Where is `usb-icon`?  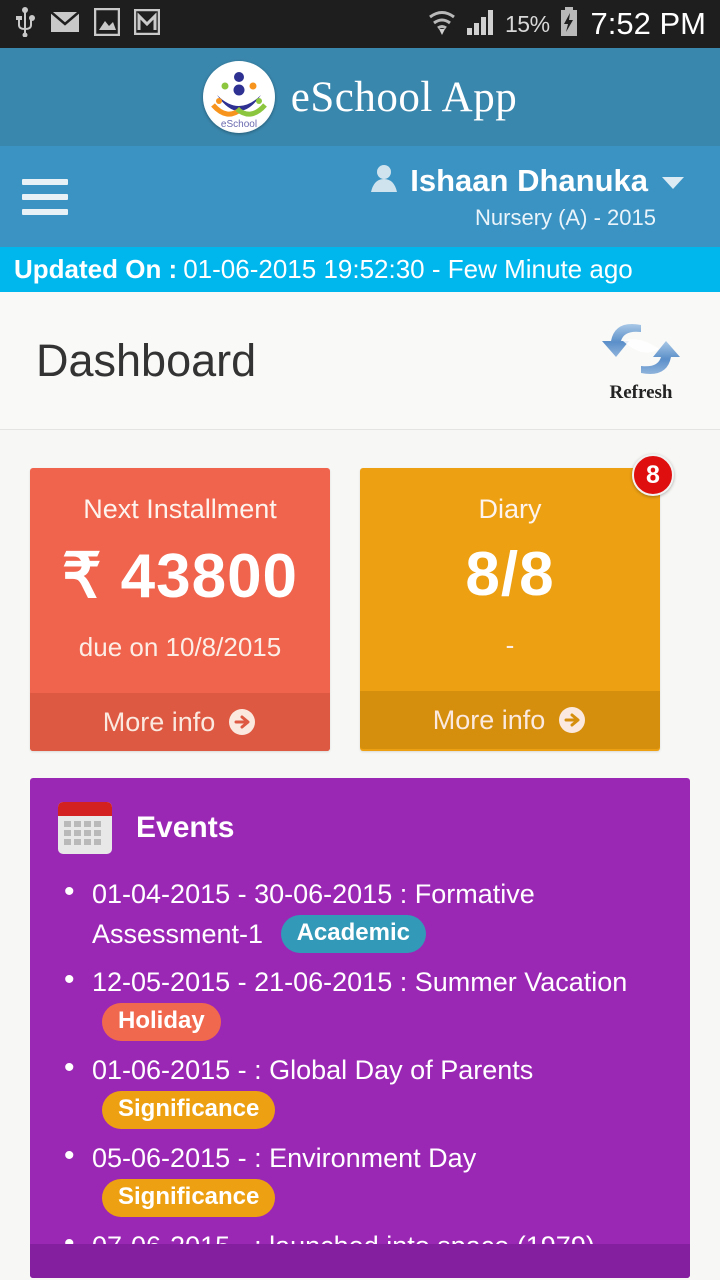 usb-icon is located at coordinates (25, 24).